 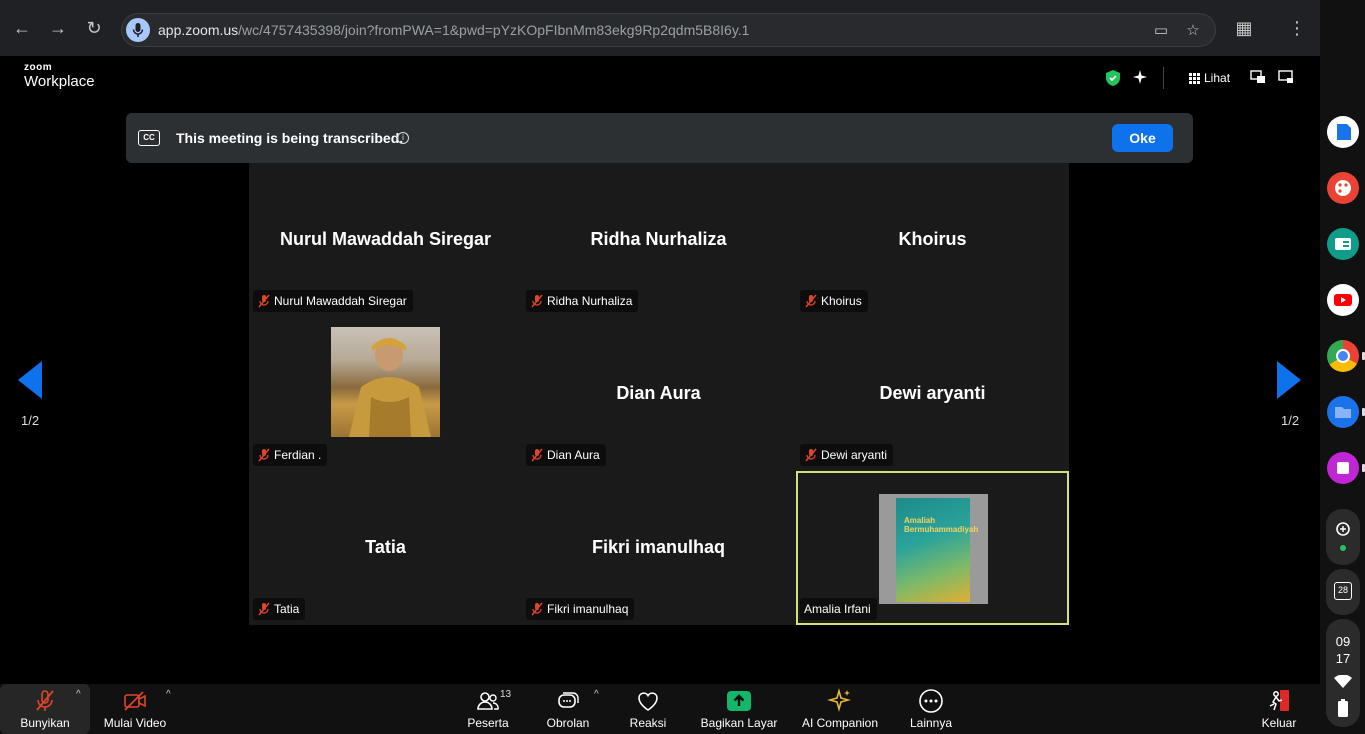 What do you see at coordinates (1343, 708) in the screenshot?
I see `battery-icon` at bounding box center [1343, 708].